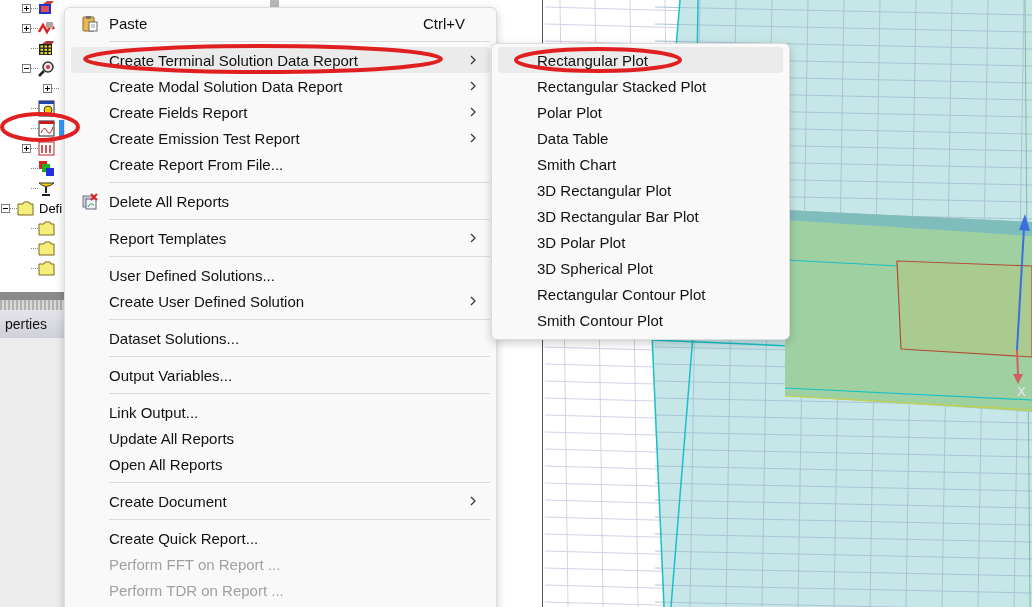 This screenshot has width=1032, height=607. Describe the element at coordinates (640, 294) in the screenshot. I see `menu-item: Rectangular Contour Plot` at that location.